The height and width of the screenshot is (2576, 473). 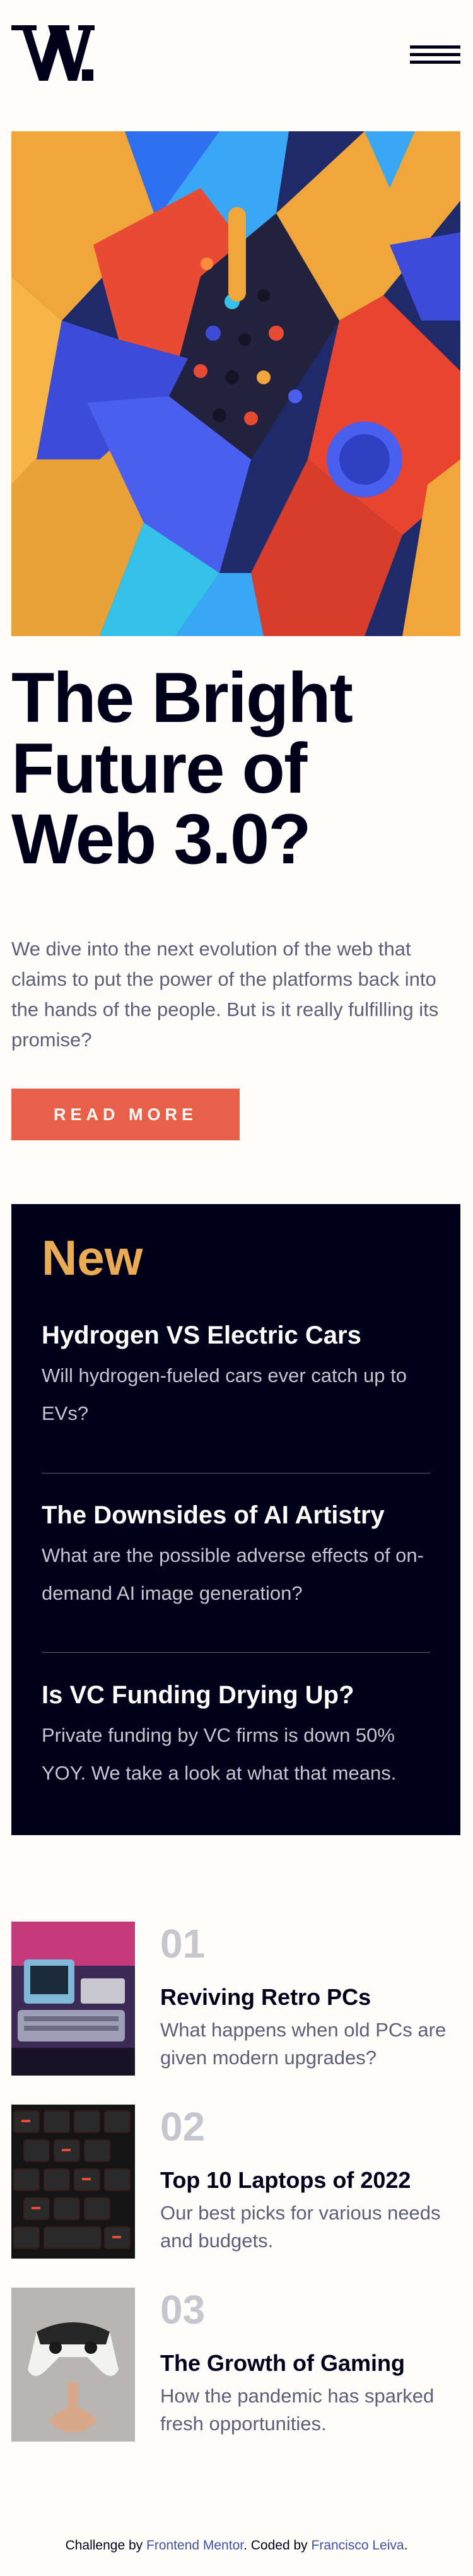 What do you see at coordinates (106, 2545) in the screenshot?
I see `footer-prefix: Challenge by` at bounding box center [106, 2545].